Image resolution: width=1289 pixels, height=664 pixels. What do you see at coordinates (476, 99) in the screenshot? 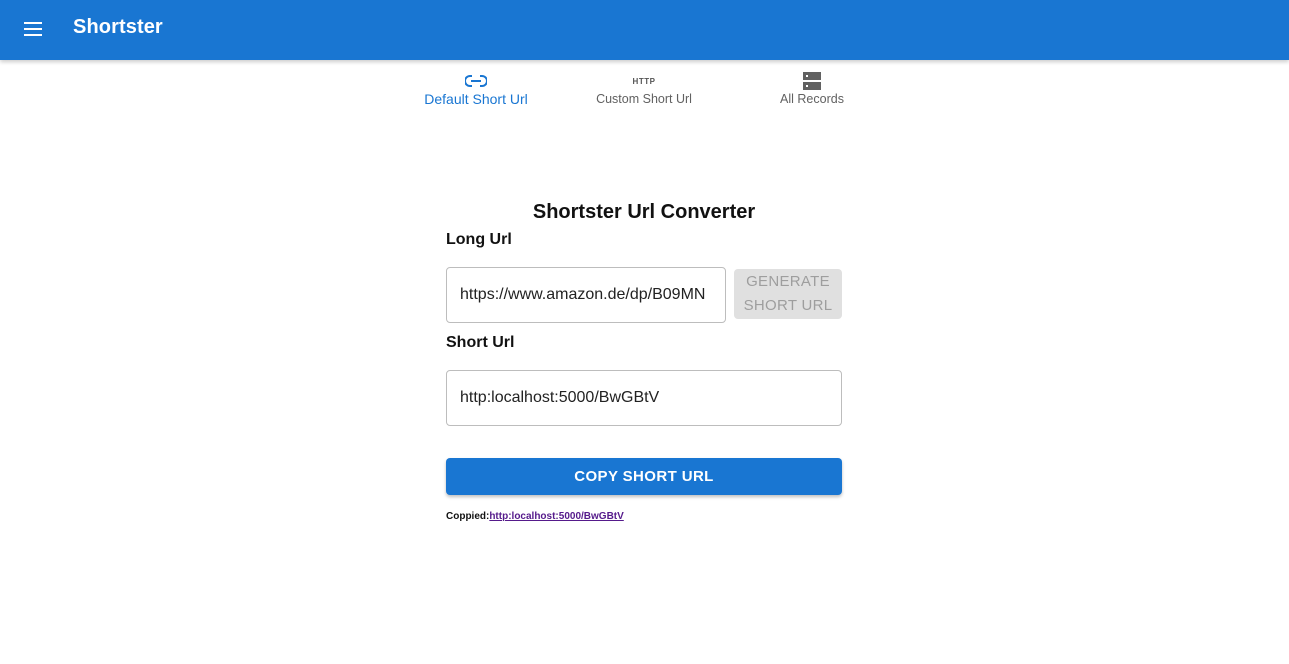
I see `tab-label: Default Short Url` at bounding box center [476, 99].